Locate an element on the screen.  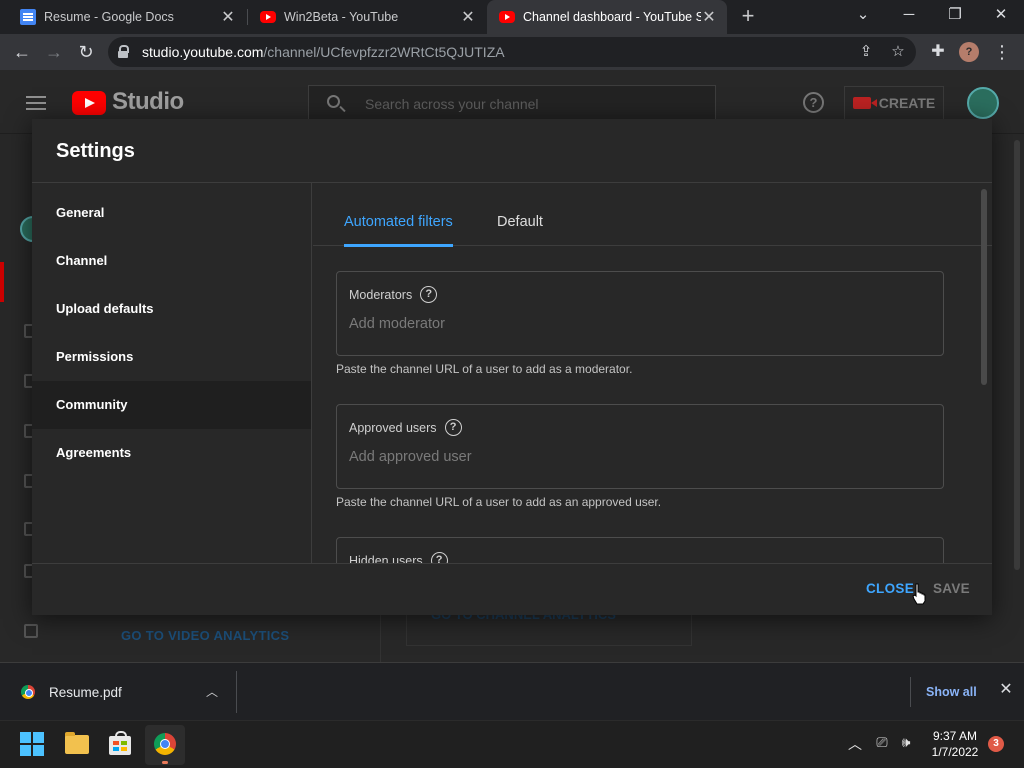
close-download-bar-icon: ✕ is located at coordinates (1006, 690).